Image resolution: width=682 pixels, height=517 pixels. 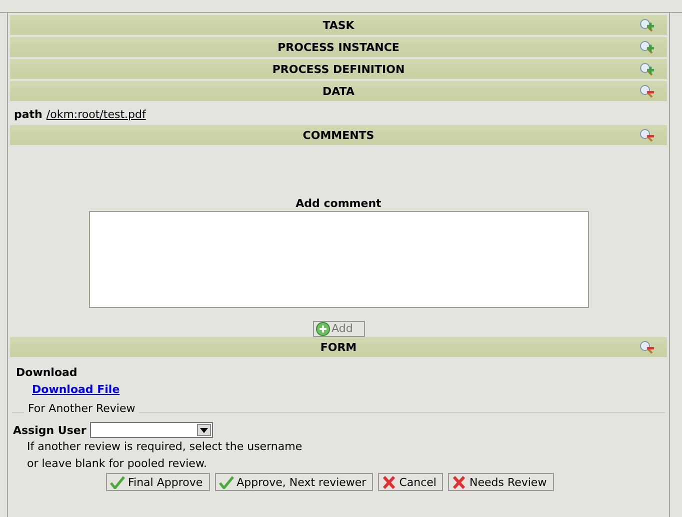 What do you see at coordinates (323, 329) in the screenshot?
I see `plus-circle-icon` at bounding box center [323, 329].